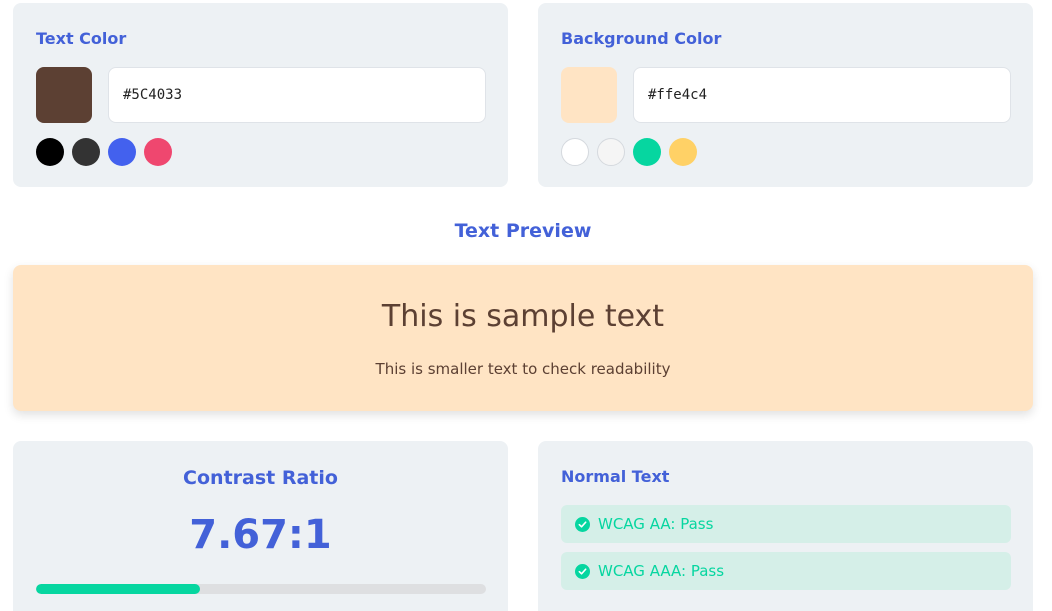 The width and height of the screenshot is (1052, 611). What do you see at coordinates (656, 524) in the screenshot?
I see `wcag-aa-label: WCAG AA: Pass` at bounding box center [656, 524].